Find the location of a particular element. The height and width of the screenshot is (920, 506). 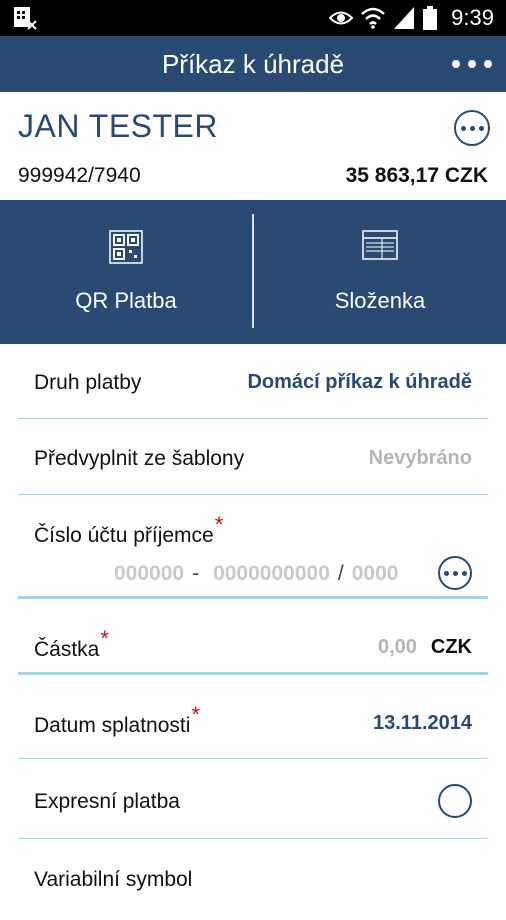

recipient-account-label: Číslo účtu příjemce is located at coordinates (124, 535).